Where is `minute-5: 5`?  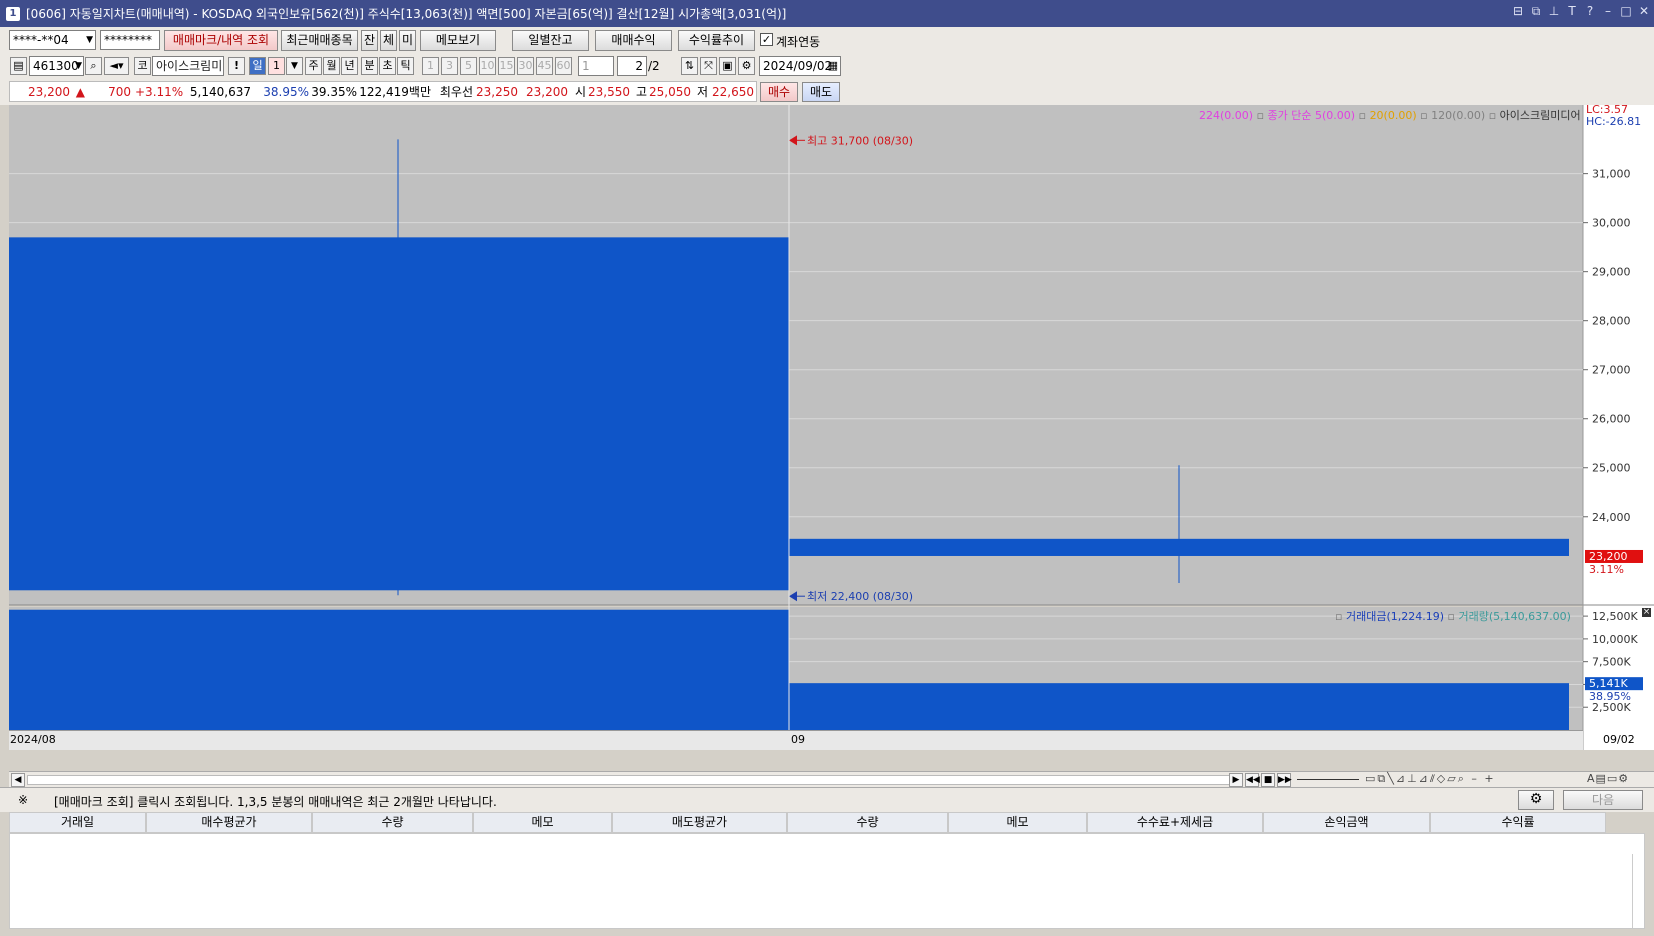
minute-5: 5 is located at coordinates (468, 66).